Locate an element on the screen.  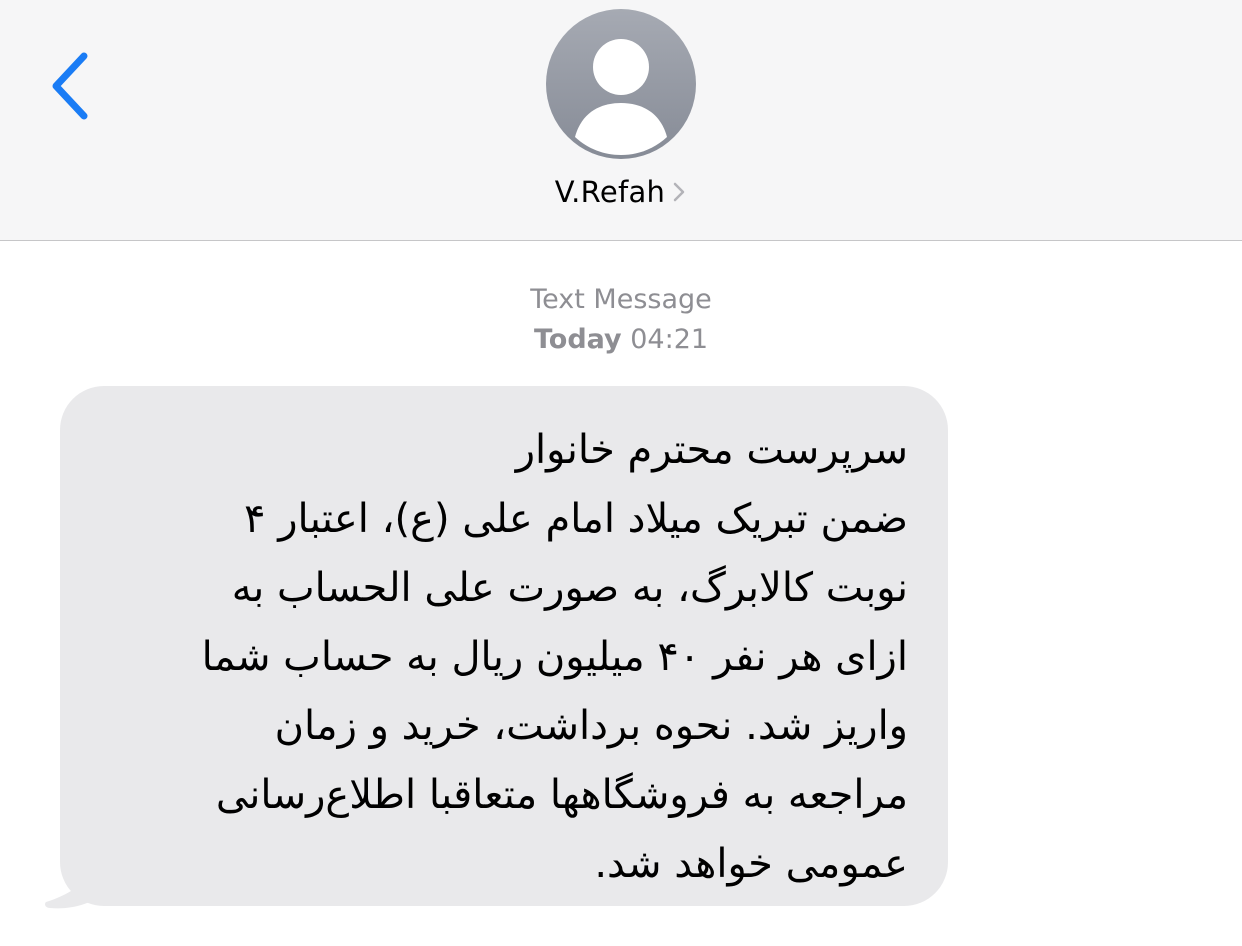
message-line: عمومی خواهد شد. is located at coordinates (751, 864).